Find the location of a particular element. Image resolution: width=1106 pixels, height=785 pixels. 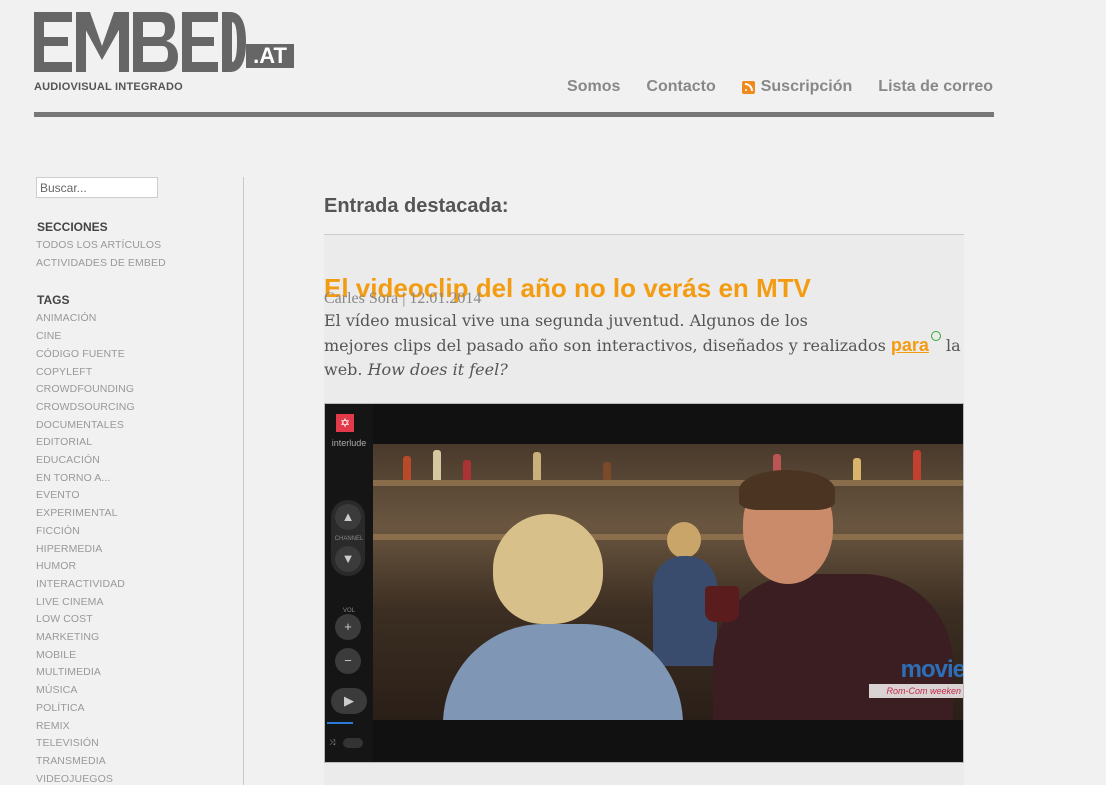

tag-link: POLÍTICA is located at coordinates (139, 709).